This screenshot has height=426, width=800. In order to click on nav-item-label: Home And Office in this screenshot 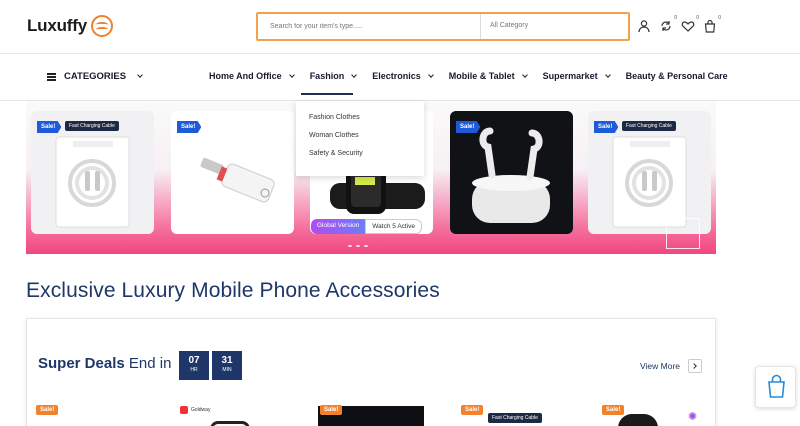, I will do `click(245, 76)`.